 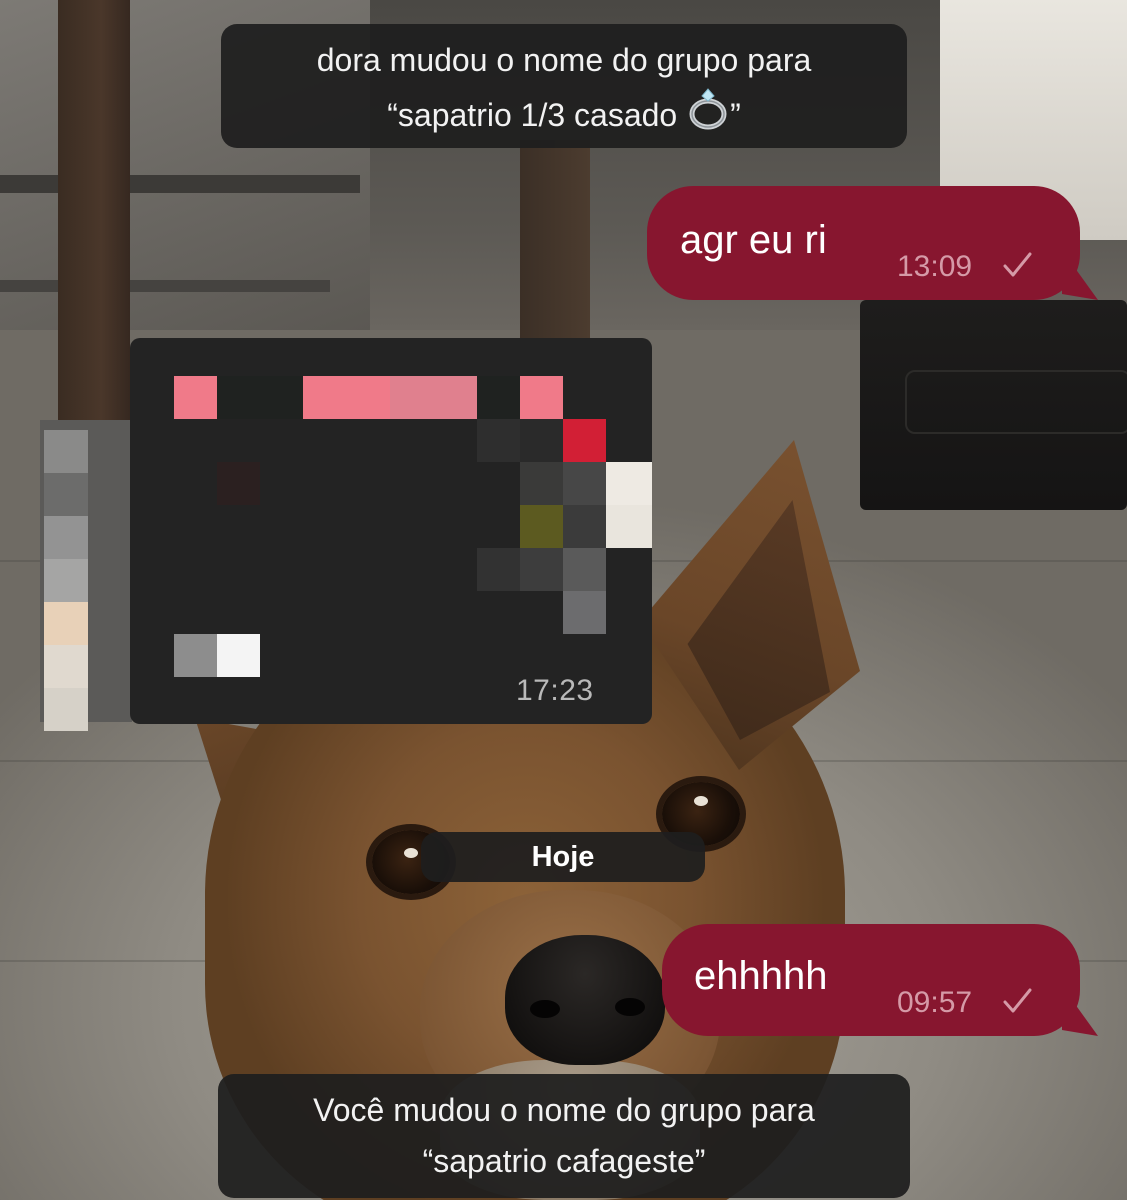 I want to click on system-message-line: Você mudou o nome do grupo para, so click(x=564, y=1110).